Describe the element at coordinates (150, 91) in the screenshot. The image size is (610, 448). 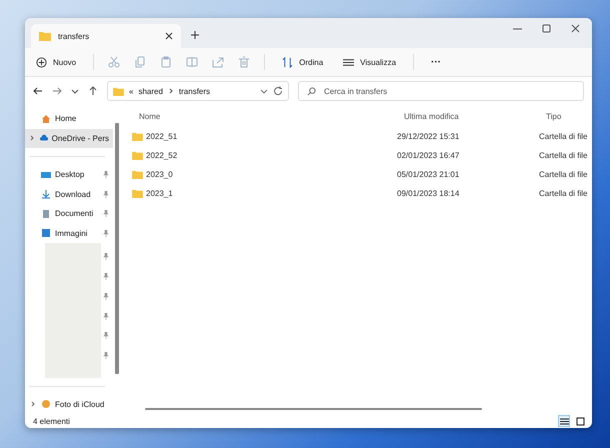
I see `breadcrumb-item: shared` at that location.